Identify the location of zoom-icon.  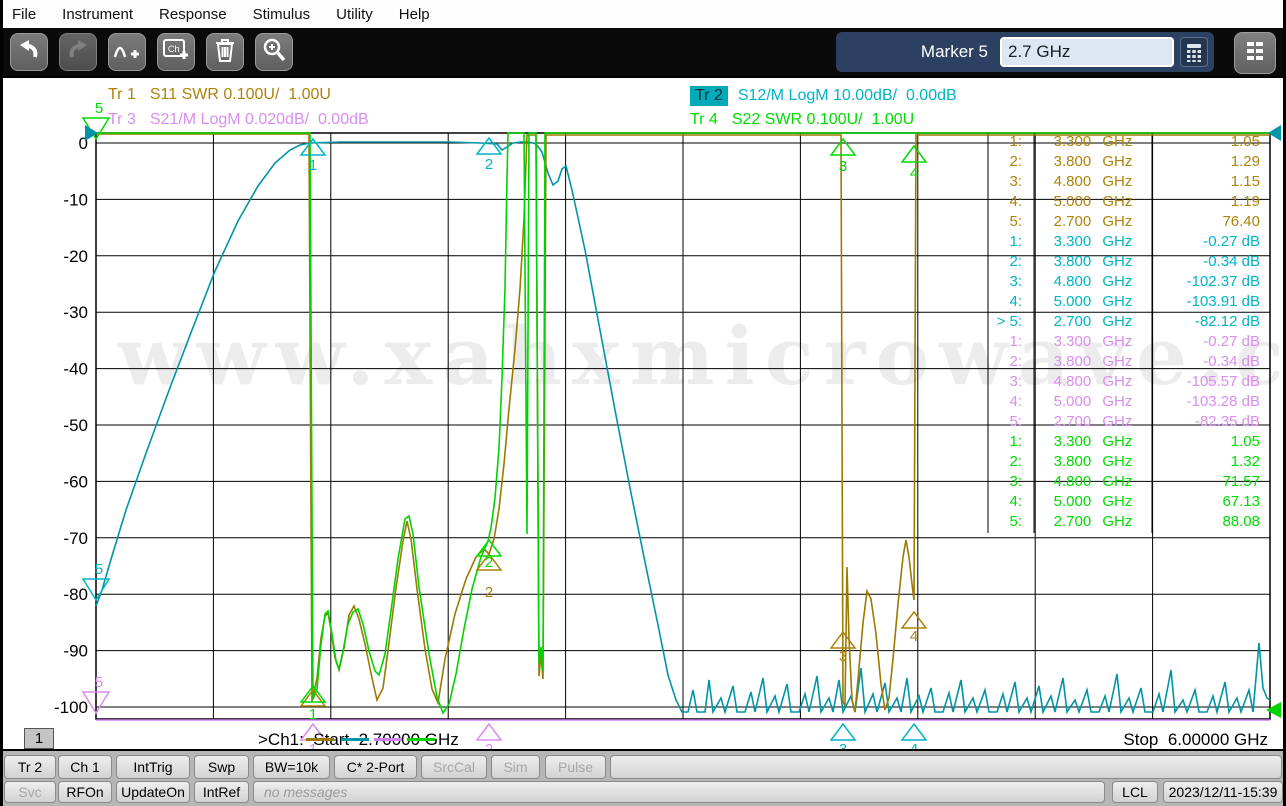
(274, 52).